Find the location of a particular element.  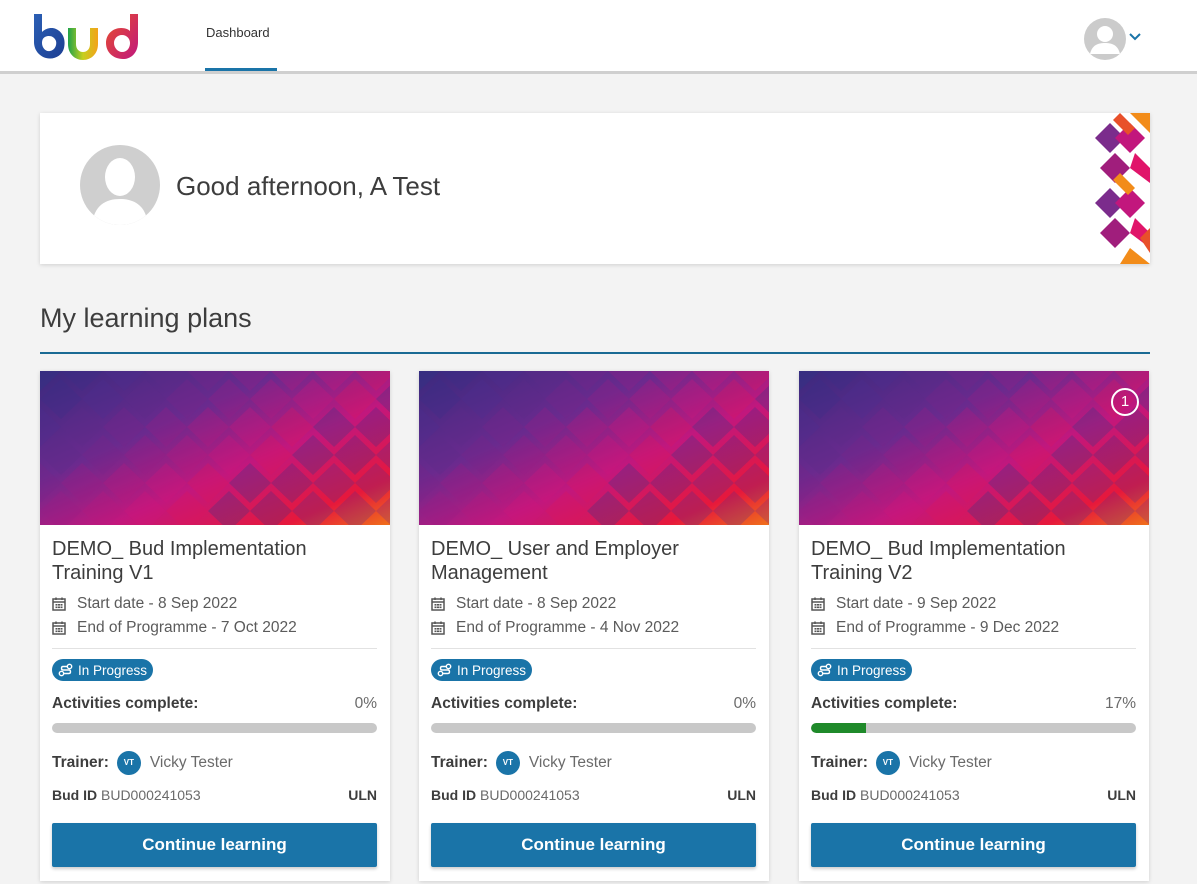

card-title: DEMO_ User and Employer Management is located at coordinates (594, 561).